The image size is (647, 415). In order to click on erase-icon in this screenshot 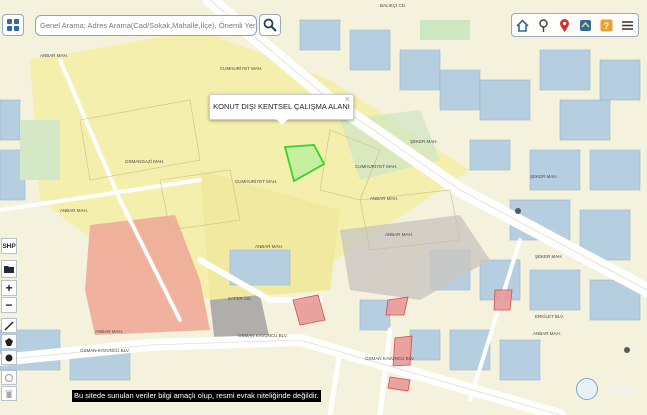, I will do `click(9, 377)`.